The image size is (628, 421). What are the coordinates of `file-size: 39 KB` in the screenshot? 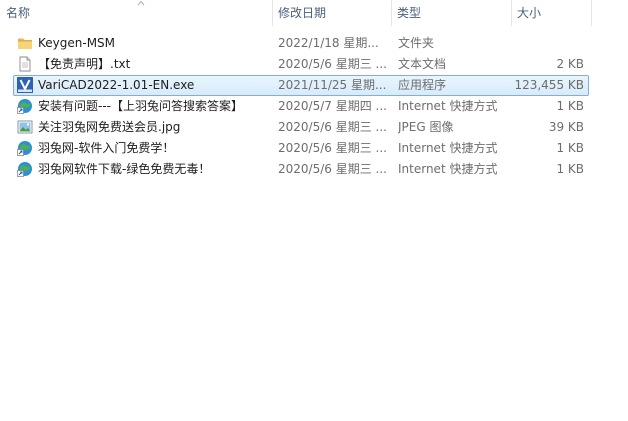 It's located at (566, 127).